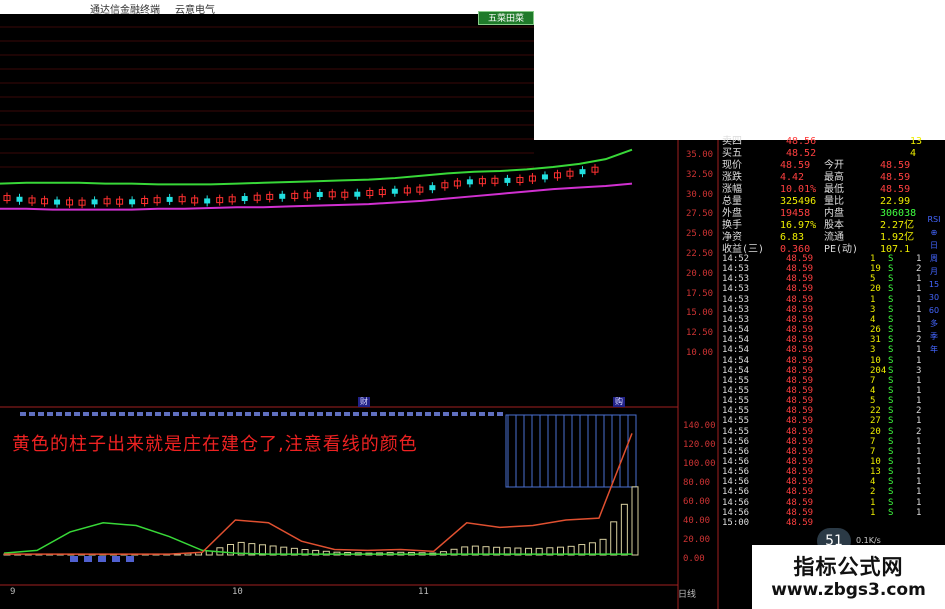 The image size is (945, 609). Describe the element at coordinates (821, 361) in the screenshot. I see `tick-row: 14:54 48.59 10 S 1` at that location.